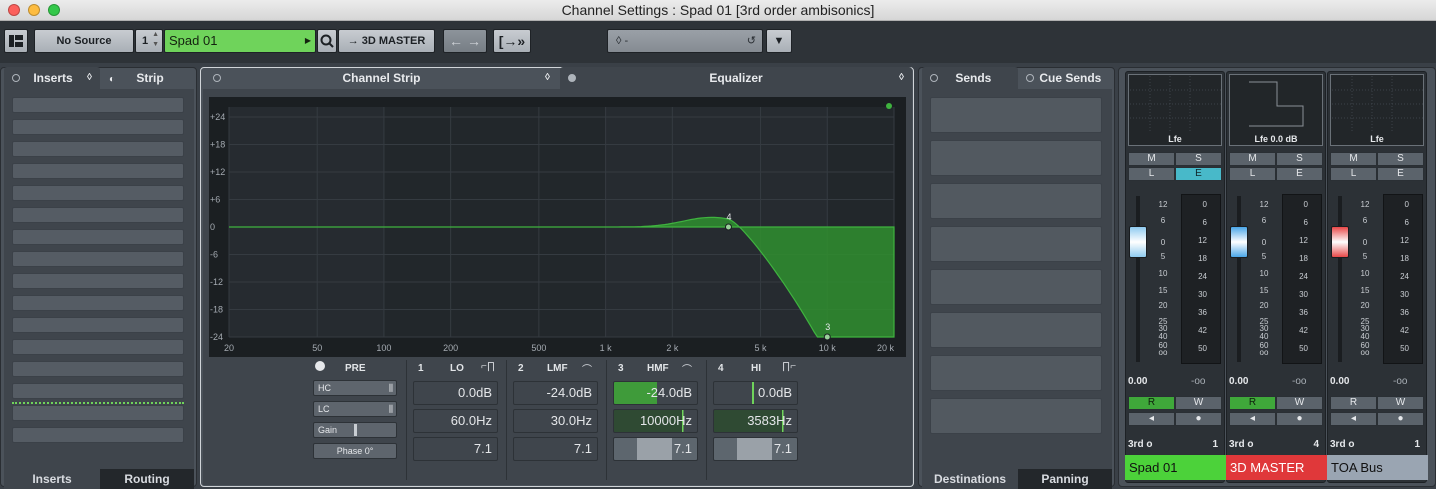 This screenshot has width=1436, height=489. Describe the element at coordinates (456, 41) in the screenshot. I see `arrow-left-icon: ←` at that location.